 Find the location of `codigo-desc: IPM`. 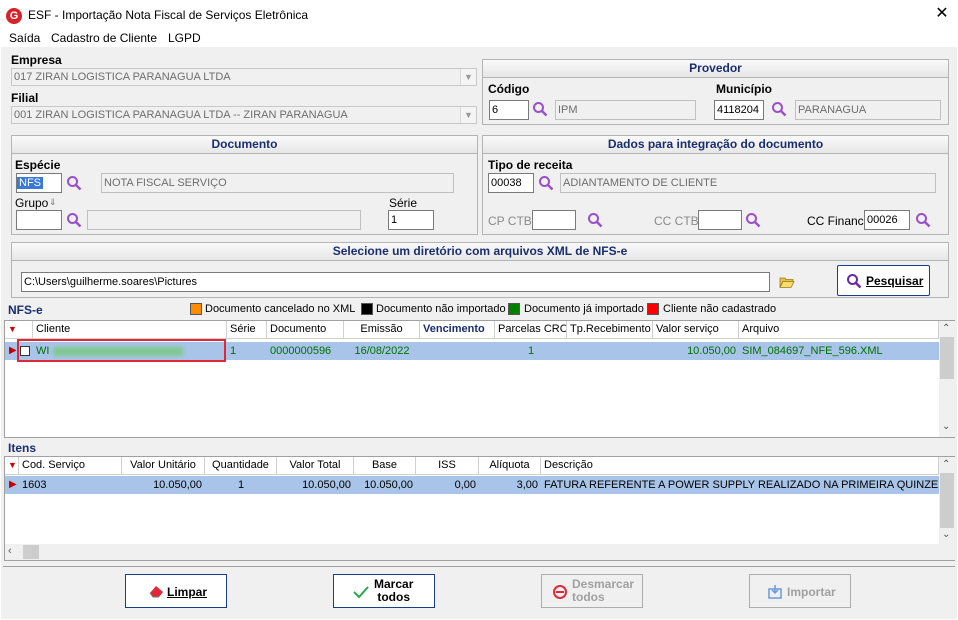

codigo-desc: IPM is located at coordinates (625, 110).